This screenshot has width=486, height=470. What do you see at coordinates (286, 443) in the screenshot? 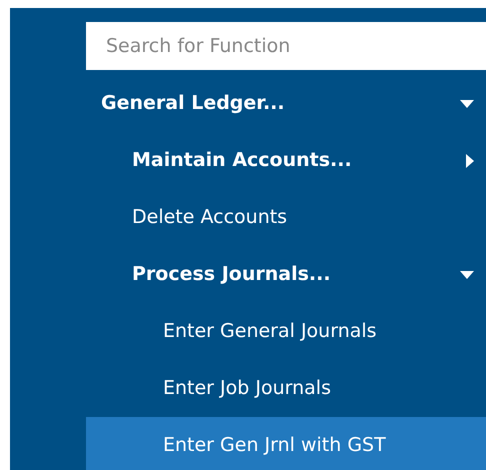
I see `tree-item: Enter Gen Jrnl with GST` at bounding box center [286, 443].